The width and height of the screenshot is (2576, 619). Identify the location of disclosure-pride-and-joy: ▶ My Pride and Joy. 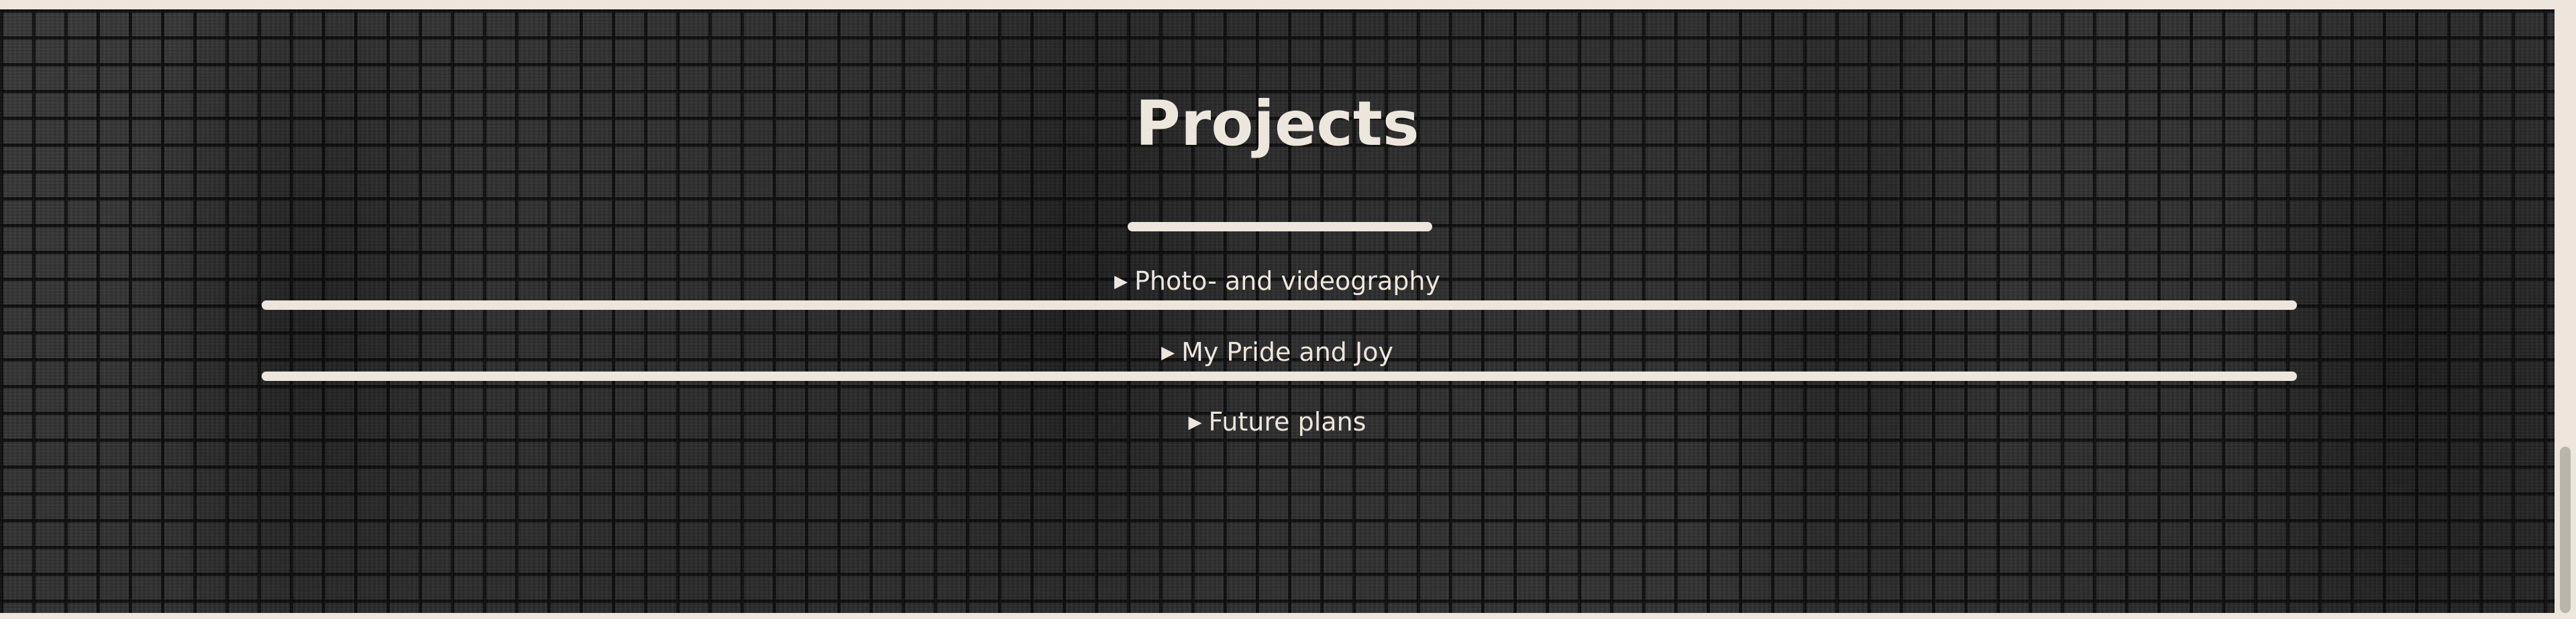
(1277, 352).